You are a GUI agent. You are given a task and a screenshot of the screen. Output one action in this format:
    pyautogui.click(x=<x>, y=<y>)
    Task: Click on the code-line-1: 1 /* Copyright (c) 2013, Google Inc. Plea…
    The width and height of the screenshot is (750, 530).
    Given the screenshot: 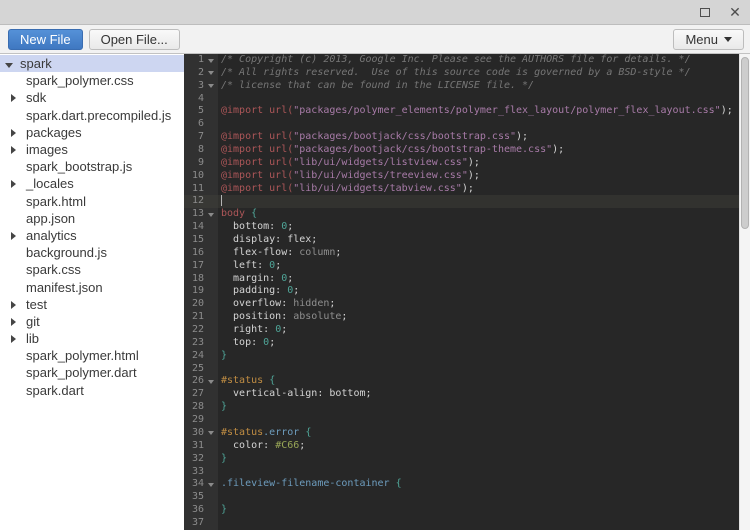 What is the action you would take?
    pyautogui.click(x=461, y=60)
    